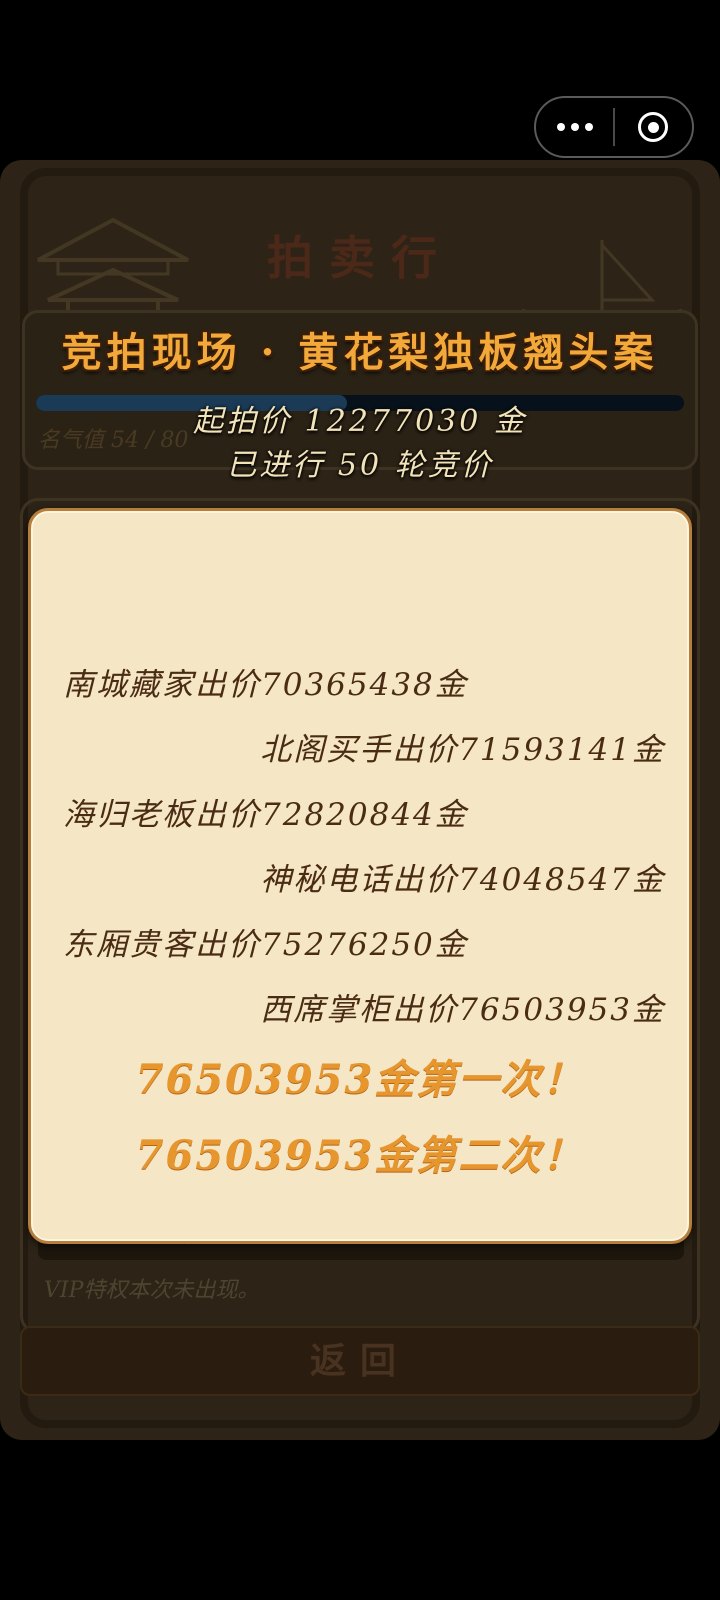  What do you see at coordinates (462, 1010) in the screenshot?
I see `bid-line: 西席掌柜出价76503953金` at bounding box center [462, 1010].